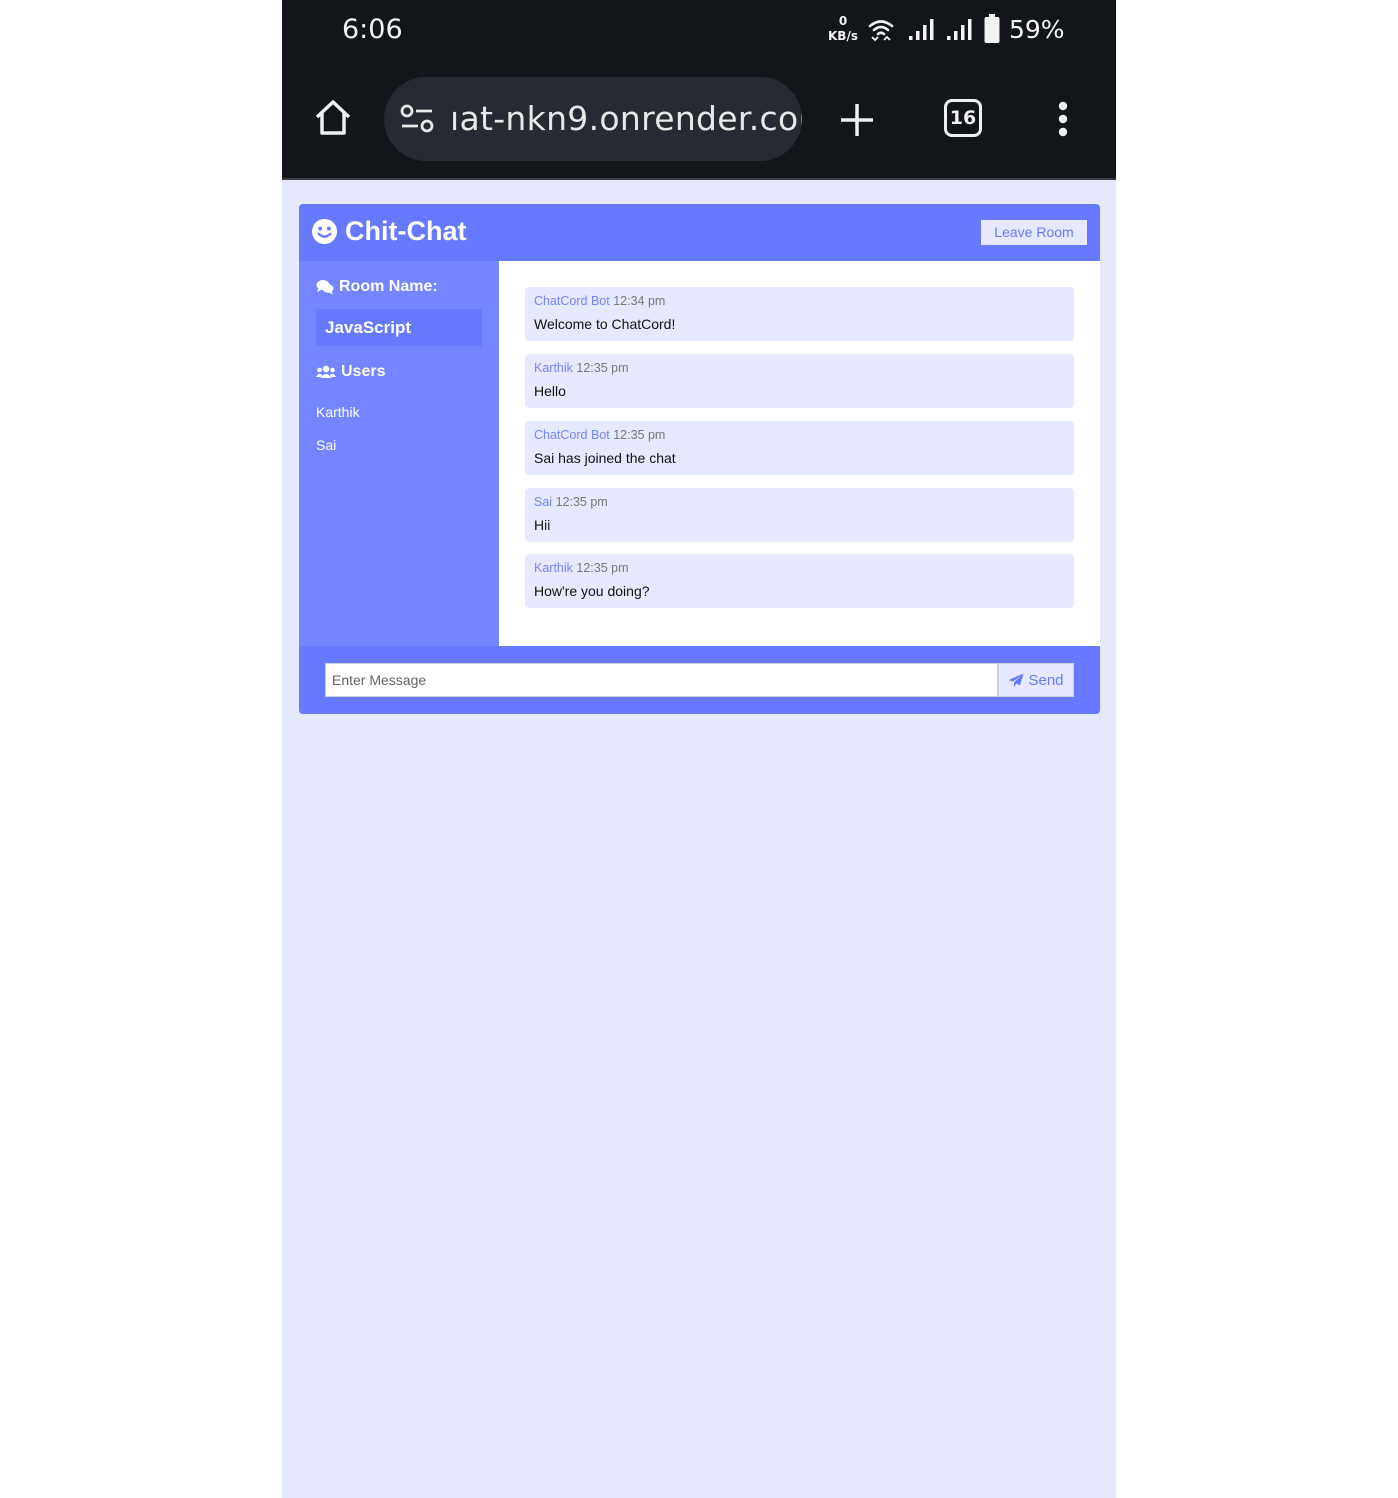 Image resolution: width=1398 pixels, height=1498 pixels. Describe the element at coordinates (799, 581) in the screenshot. I see `message: Karthik 12:35 pm How're you doing?` at that location.